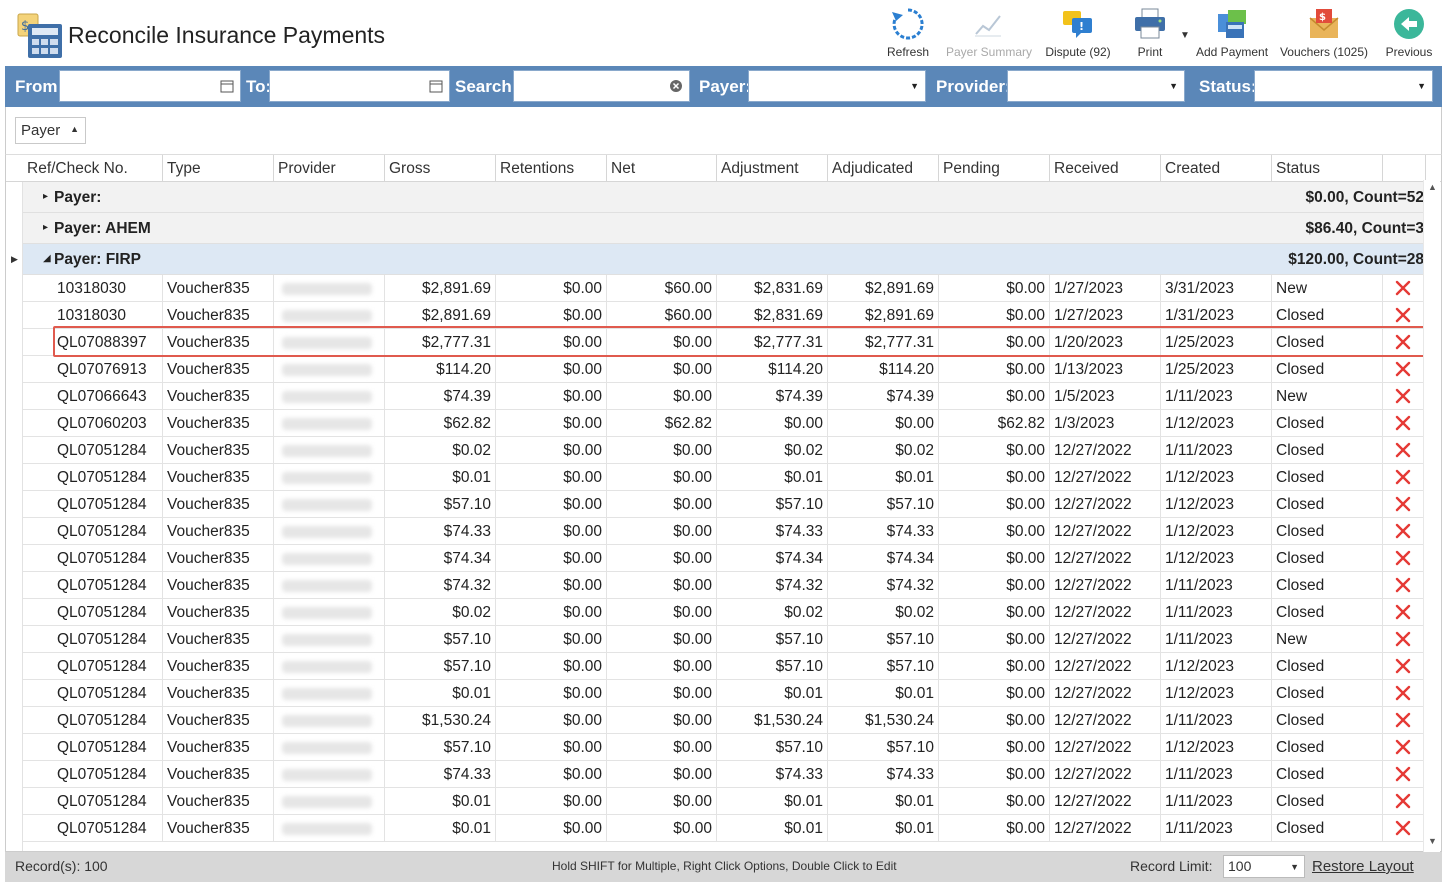 Image resolution: width=1449 pixels, height=882 pixels. I want to click on vertical-scrollbar: ▲ ▼, so click(1431, 516).